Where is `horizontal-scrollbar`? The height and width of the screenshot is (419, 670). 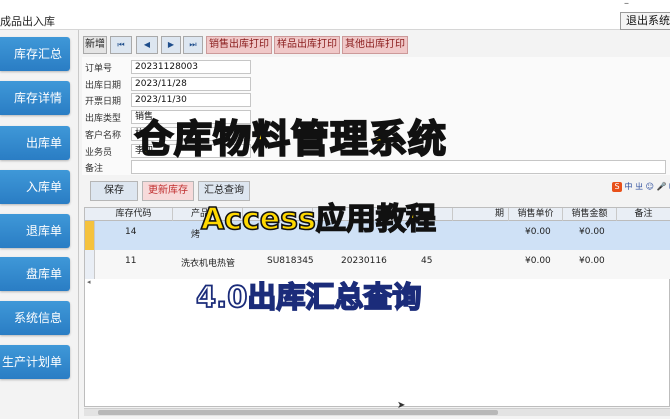
horizontal-scrollbar is located at coordinates (377, 412).